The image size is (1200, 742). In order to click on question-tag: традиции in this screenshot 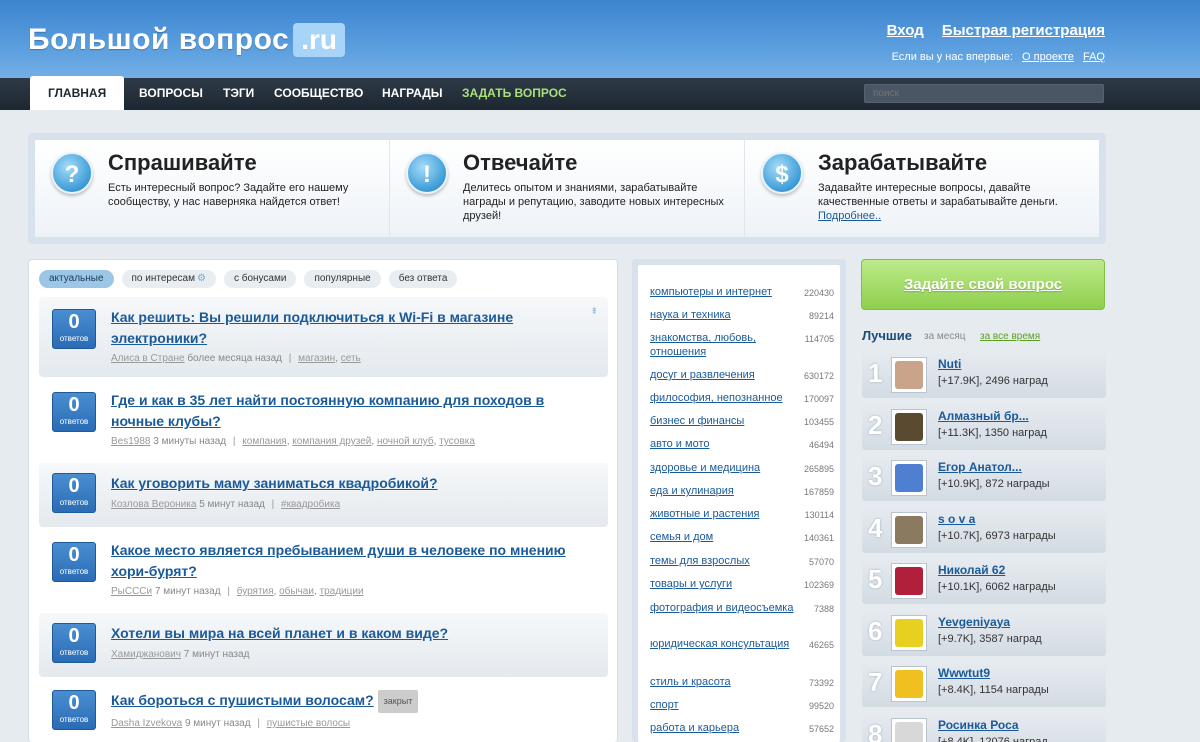, I will do `click(342, 591)`.